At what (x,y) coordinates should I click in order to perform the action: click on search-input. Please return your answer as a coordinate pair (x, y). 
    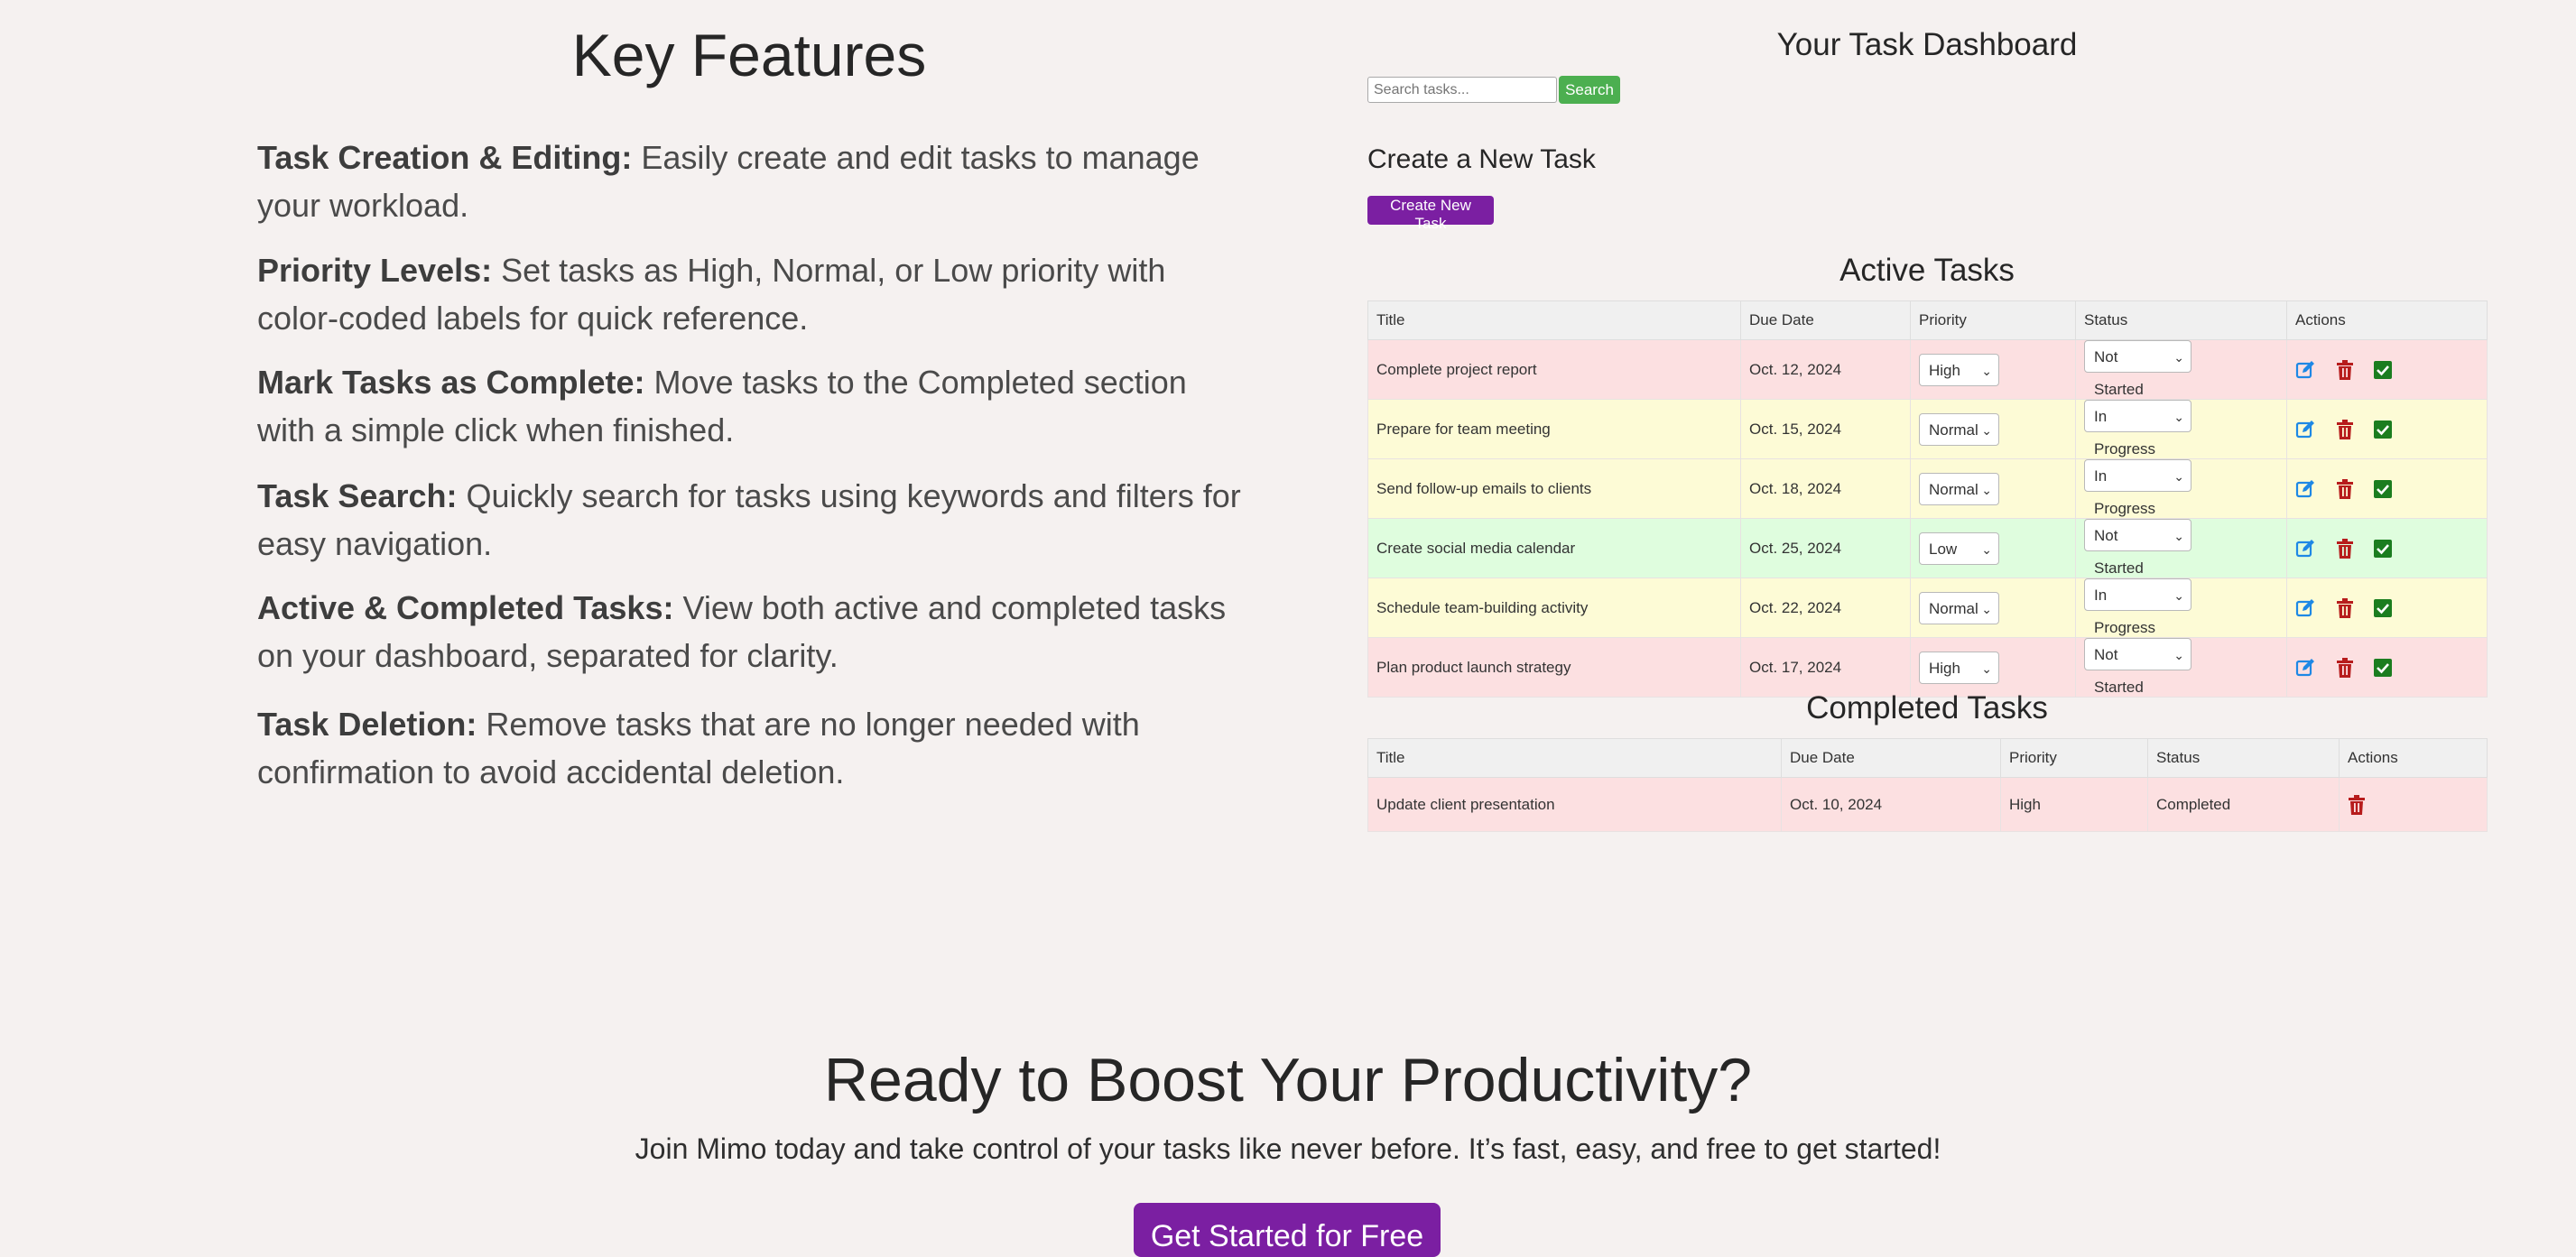
    Looking at the image, I should click on (1462, 90).